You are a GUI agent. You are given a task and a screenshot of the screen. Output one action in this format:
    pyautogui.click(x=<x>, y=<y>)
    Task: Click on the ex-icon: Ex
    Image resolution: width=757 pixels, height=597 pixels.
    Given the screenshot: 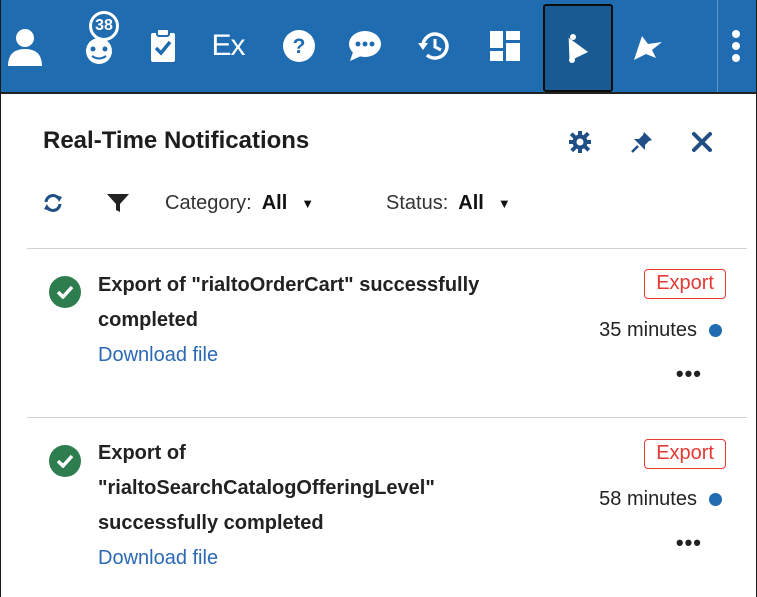 What is the action you would take?
    pyautogui.click(x=228, y=46)
    